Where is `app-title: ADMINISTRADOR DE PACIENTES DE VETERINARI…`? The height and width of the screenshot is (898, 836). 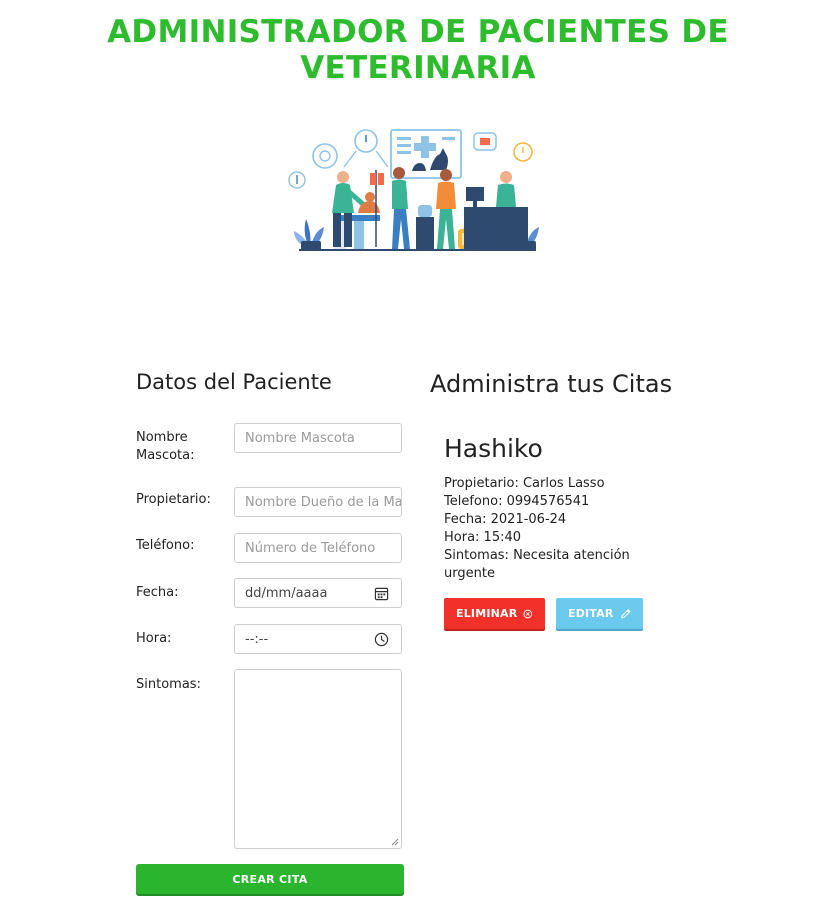 app-title: ADMINISTRADOR DE PACIENTES DE VETERINARI… is located at coordinates (418, 50).